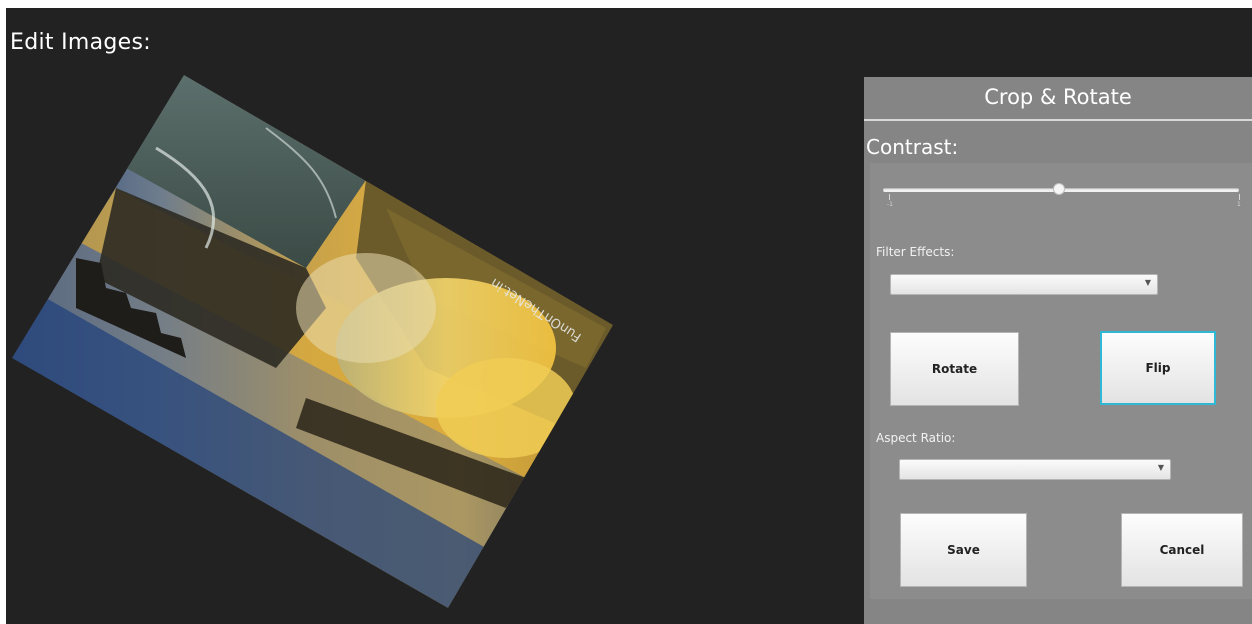 The width and height of the screenshot is (1252, 624). I want to click on aspect-ratio-label: Aspect Ratio:, so click(916, 438).